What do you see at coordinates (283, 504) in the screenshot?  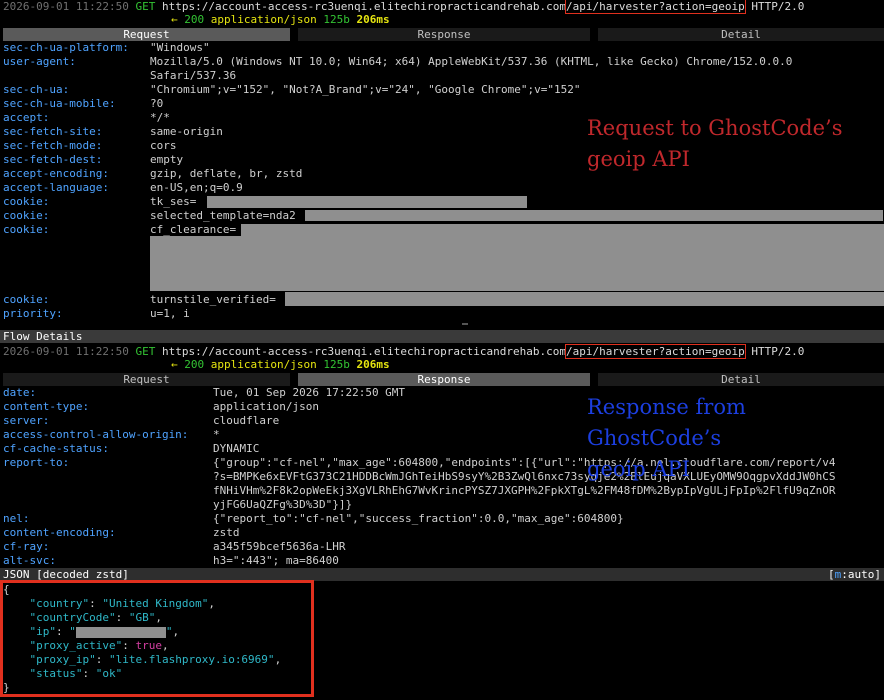 I see `response-header-value: yjFG6UaQZFg%3D%3D"}]}` at bounding box center [283, 504].